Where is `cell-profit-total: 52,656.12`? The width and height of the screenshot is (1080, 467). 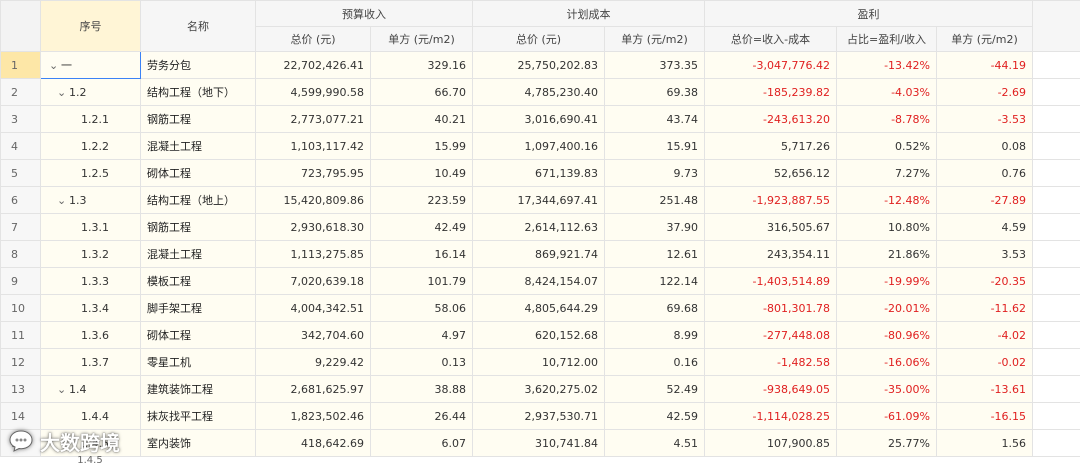
cell-profit-total: 52,656.12 is located at coordinates (770, 173).